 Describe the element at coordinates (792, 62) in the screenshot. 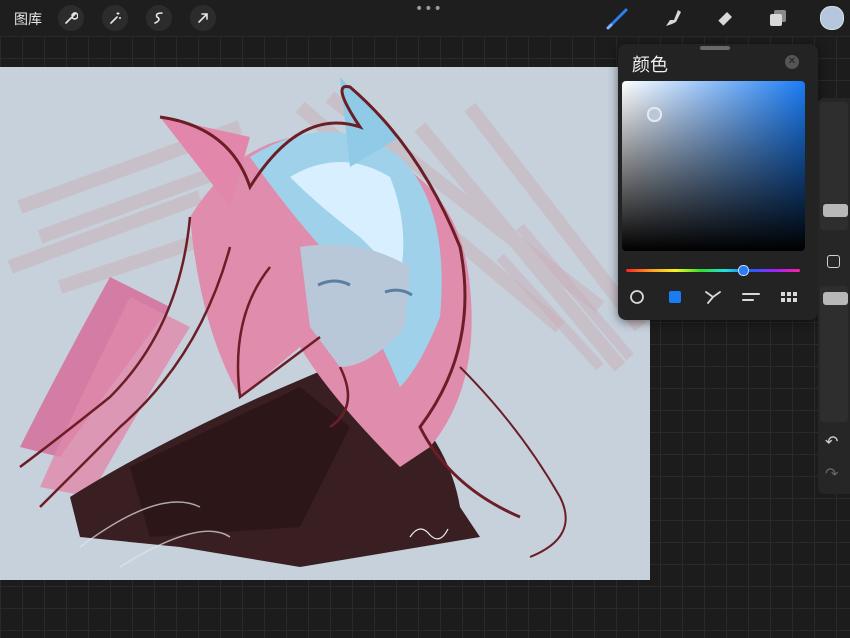

I see `close-icon: ✕` at that location.